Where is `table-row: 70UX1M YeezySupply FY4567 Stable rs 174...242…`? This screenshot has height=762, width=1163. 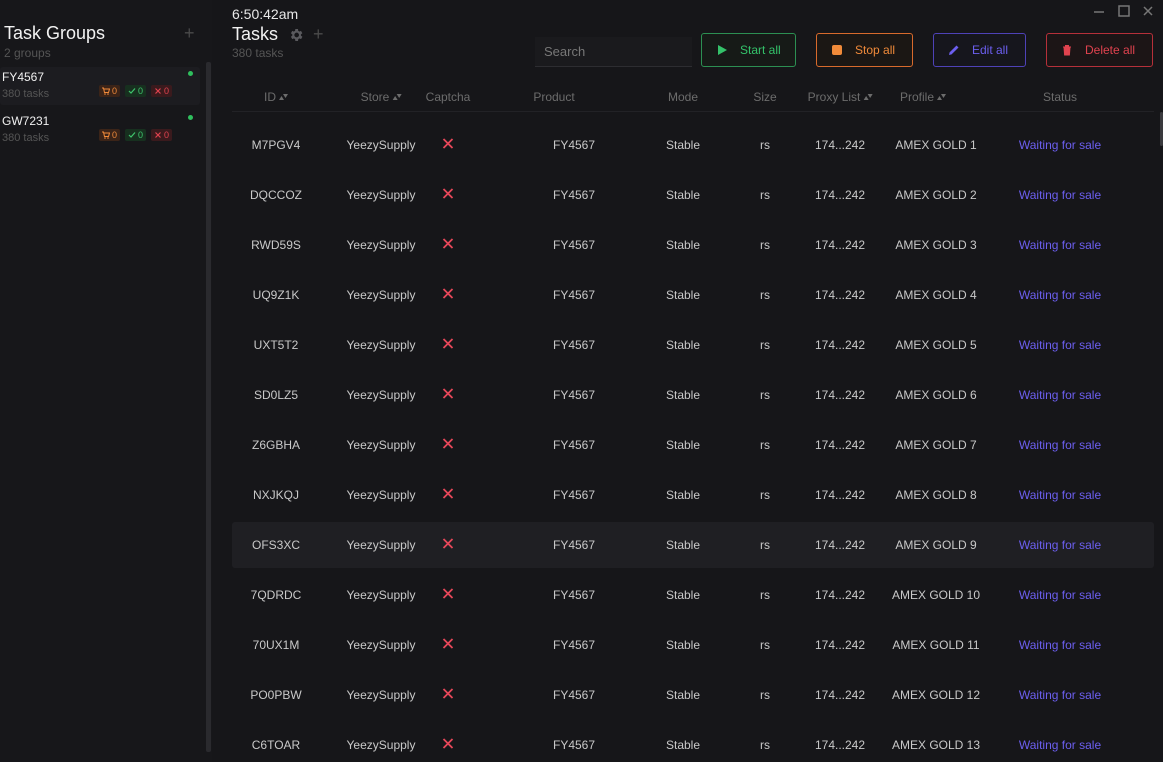 table-row: 70UX1M YeezySupply FY4567 Stable rs 174...242… is located at coordinates (693, 645).